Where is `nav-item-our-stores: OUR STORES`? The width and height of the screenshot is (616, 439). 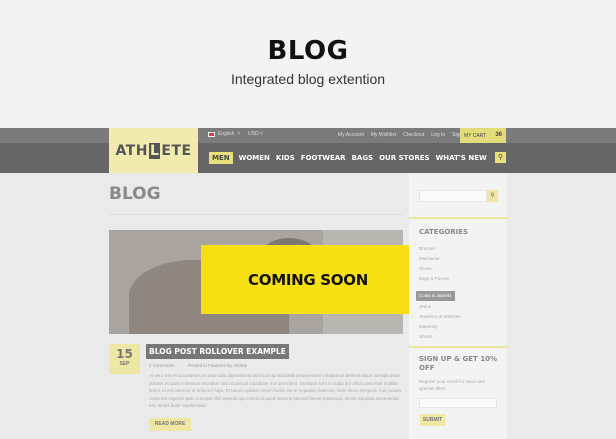
nav-item-our-stores: OUR STORES is located at coordinates (404, 158).